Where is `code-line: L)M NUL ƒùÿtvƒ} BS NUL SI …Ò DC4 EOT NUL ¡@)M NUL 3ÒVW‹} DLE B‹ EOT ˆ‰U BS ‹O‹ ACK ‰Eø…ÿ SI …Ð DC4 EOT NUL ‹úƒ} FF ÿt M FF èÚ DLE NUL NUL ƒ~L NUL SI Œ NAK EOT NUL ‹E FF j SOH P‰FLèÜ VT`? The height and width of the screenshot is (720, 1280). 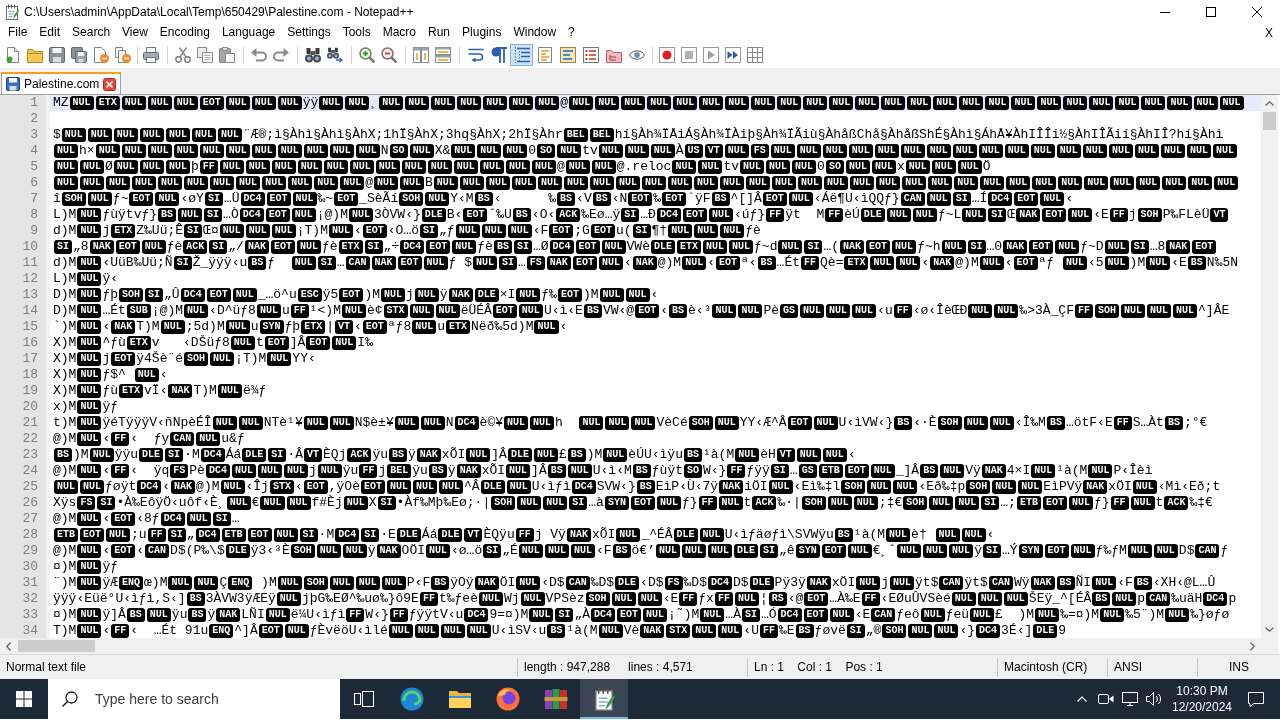
code-line: L)M NUL ƒùÿtvƒ} BS NUL SI …Ò DC4 EOT NUL ¡@)M NUL 3ÒVW‹} DLE B‹ EOT ˆ‰U BS ‹O‹ ACK ‰Eø…ÿ SI …Ð DC4 EOT NUL ‹úƒ} FF ÿt M FF èÚ DLE NUL NUL ƒ~L NUL SI Œ NAK EOT NUL ‹E FF j SOH P‰FLèÜ VT is located at coordinates (640, 215).